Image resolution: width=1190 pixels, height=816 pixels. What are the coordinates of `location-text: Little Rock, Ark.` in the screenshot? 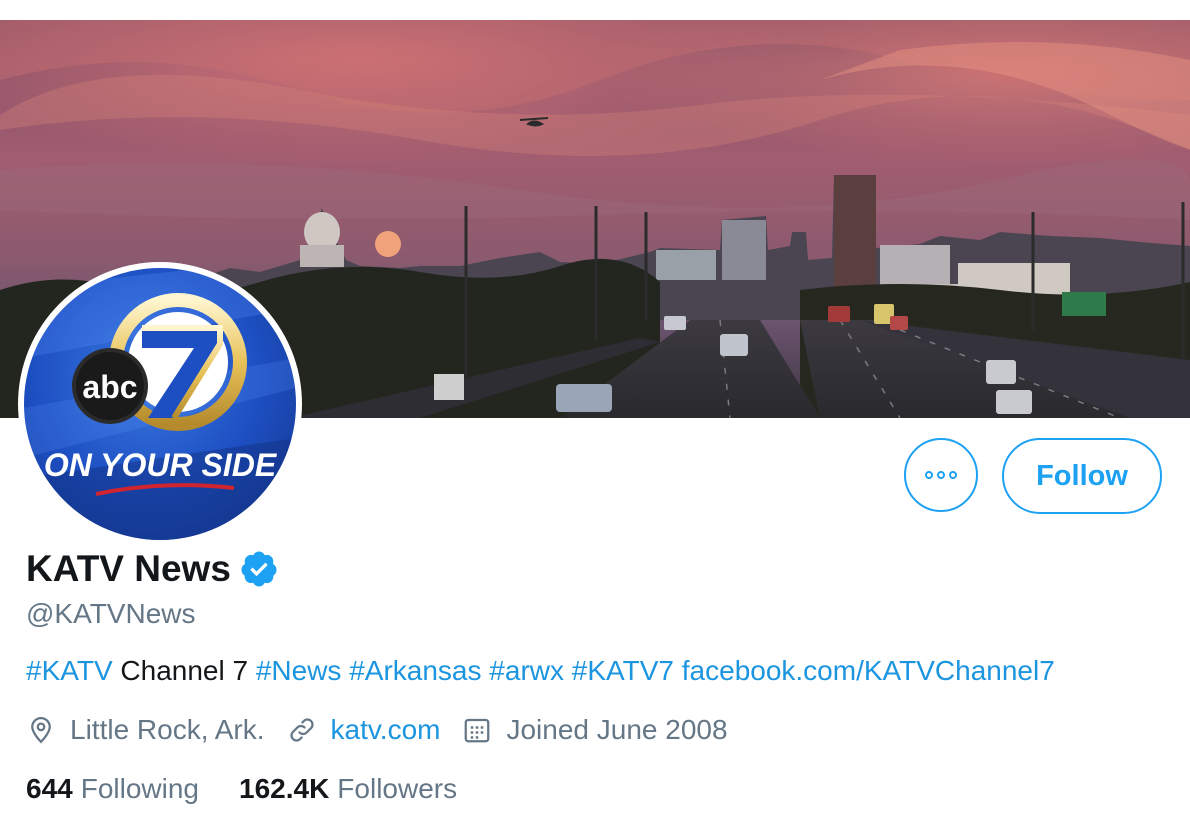 It's located at (167, 729).